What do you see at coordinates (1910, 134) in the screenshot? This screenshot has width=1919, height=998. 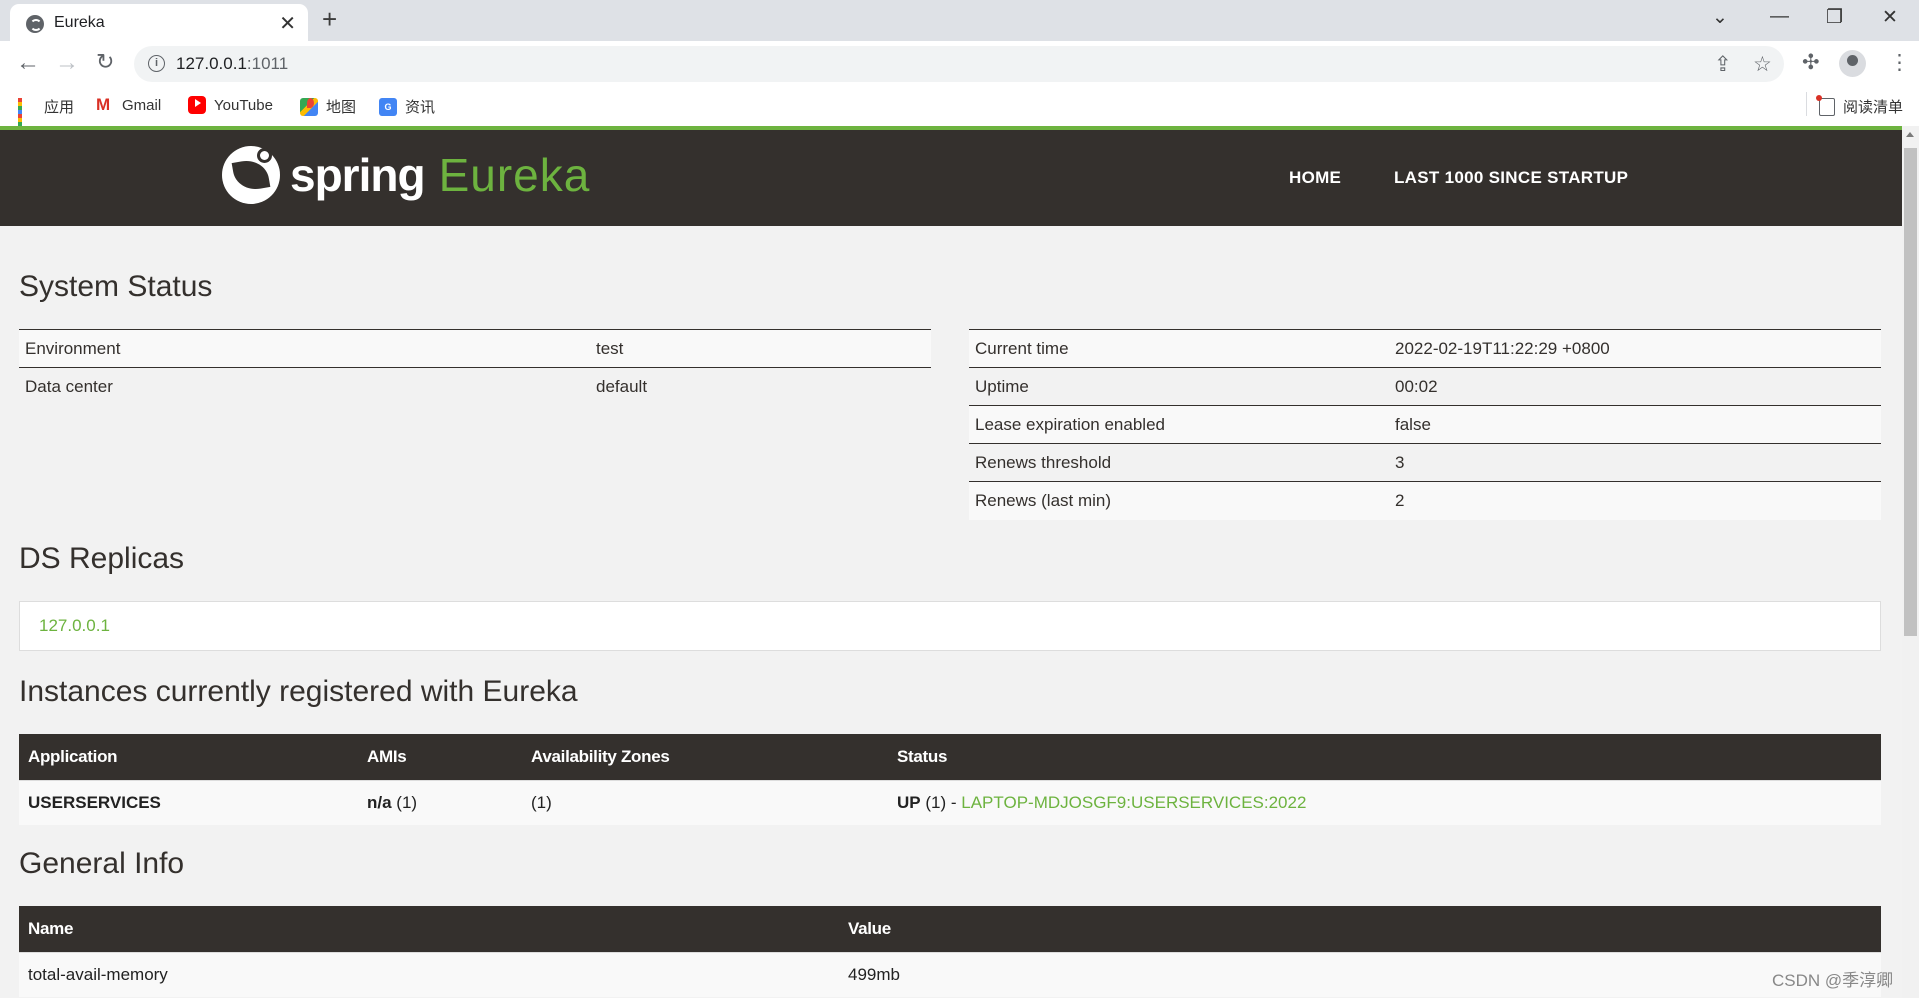 I see `scroll-up-arrow-icon` at bounding box center [1910, 134].